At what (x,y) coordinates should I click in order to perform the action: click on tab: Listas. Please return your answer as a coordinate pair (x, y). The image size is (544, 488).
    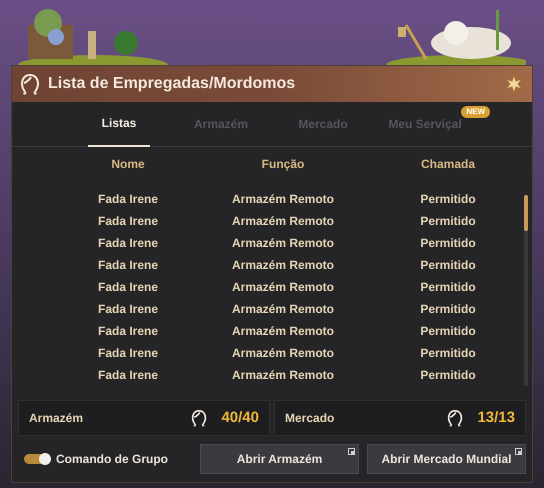
    Looking at the image, I should click on (119, 124).